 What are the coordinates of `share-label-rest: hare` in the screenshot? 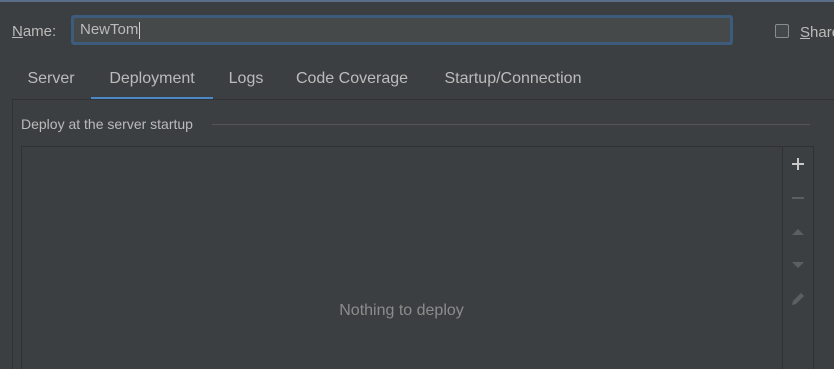 It's located at (822, 32).